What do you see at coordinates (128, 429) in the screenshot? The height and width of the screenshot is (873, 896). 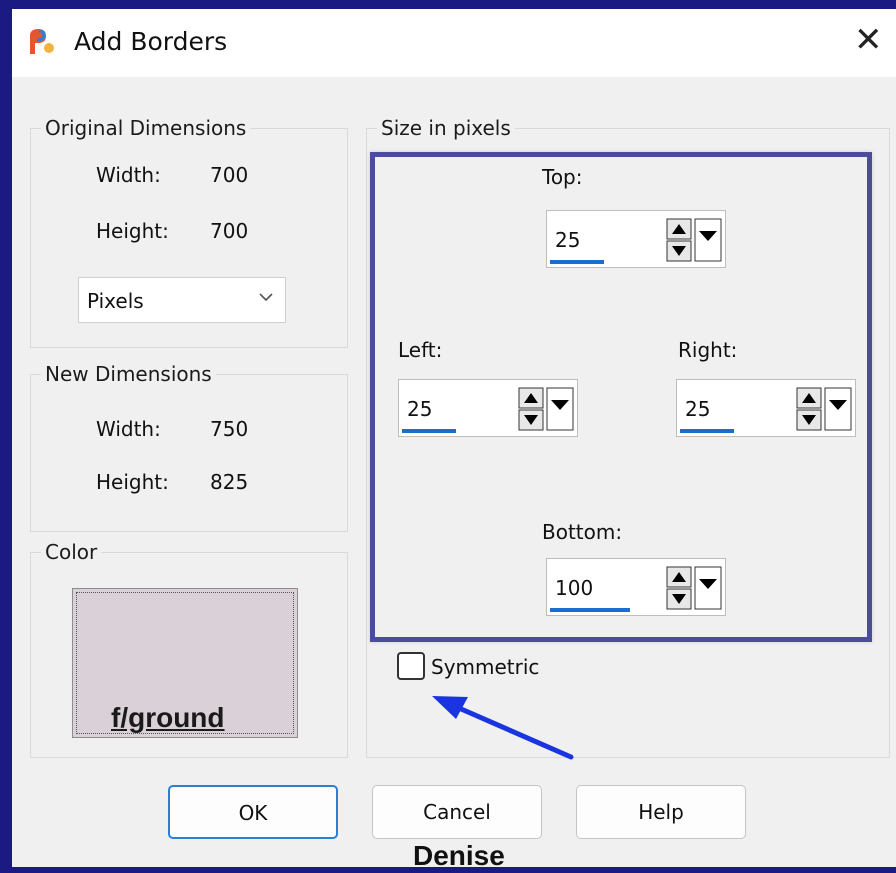 I see `new-width-label: Width:` at bounding box center [128, 429].